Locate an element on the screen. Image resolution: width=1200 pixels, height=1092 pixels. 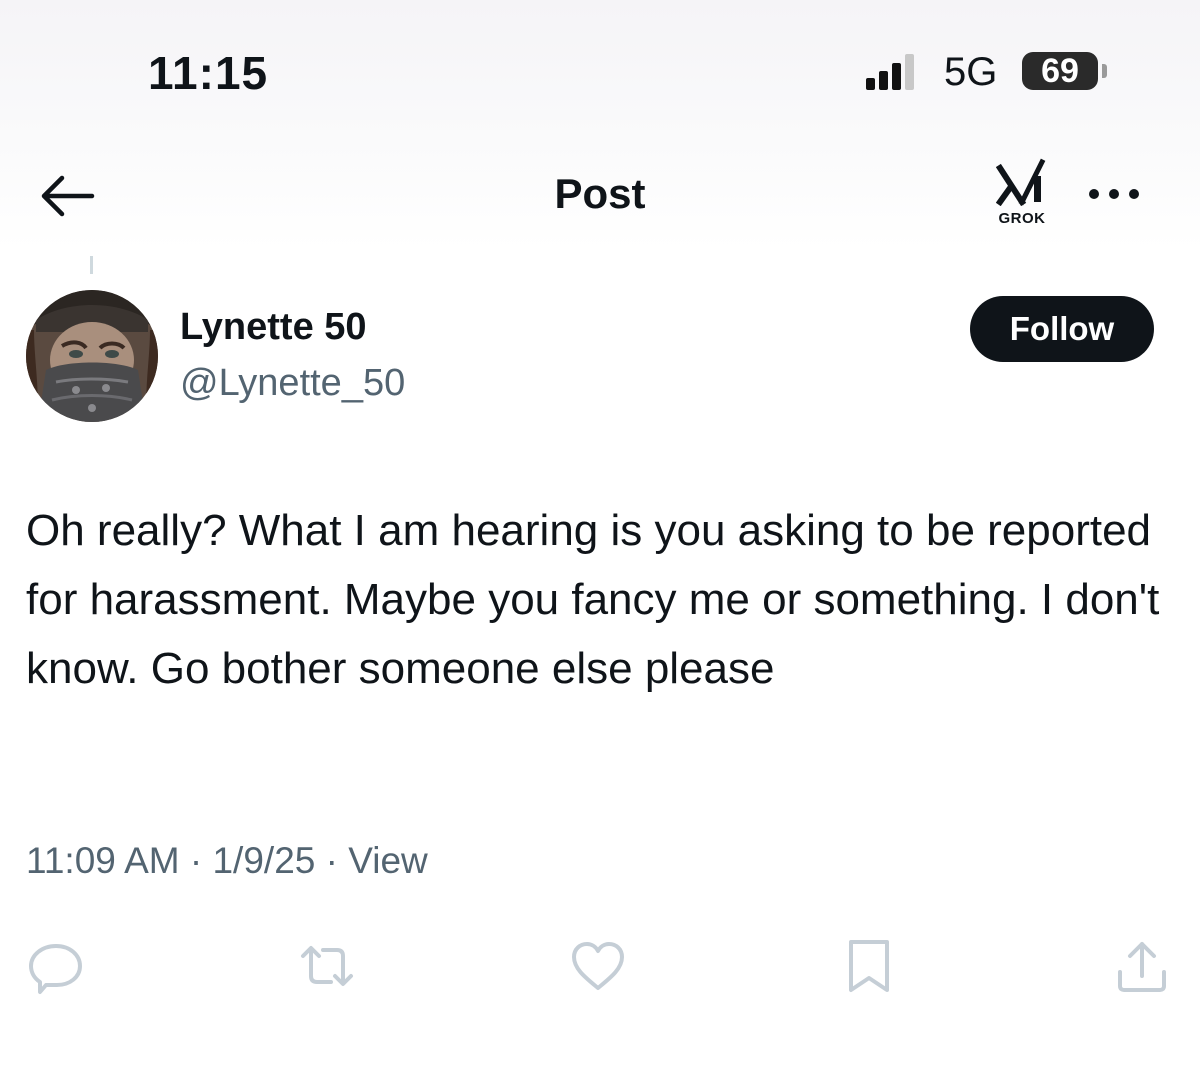
avatar-image is located at coordinates (92, 356).